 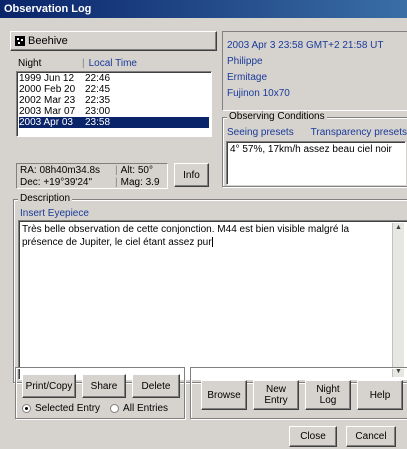 What do you see at coordinates (54, 213) in the screenshot?
I see `insert-eyepiece-link: Insert Eyepiece` at bounding box center [54, 213].